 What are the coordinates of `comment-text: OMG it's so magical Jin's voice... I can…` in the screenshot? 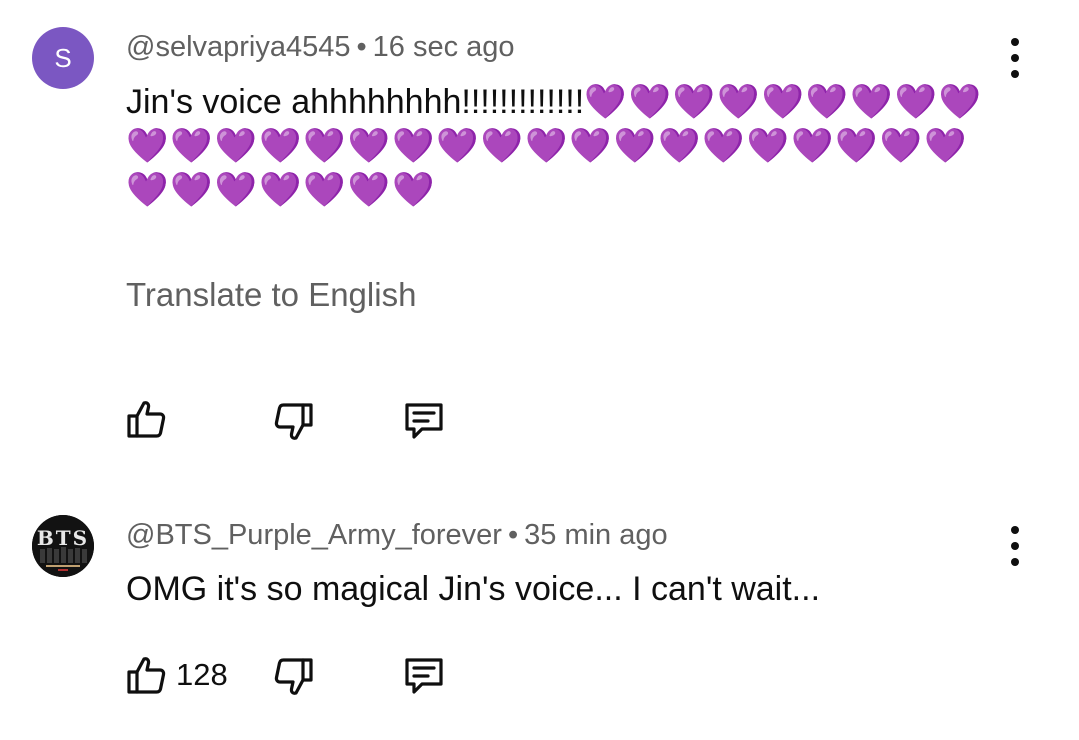 It's located at (473, 589).